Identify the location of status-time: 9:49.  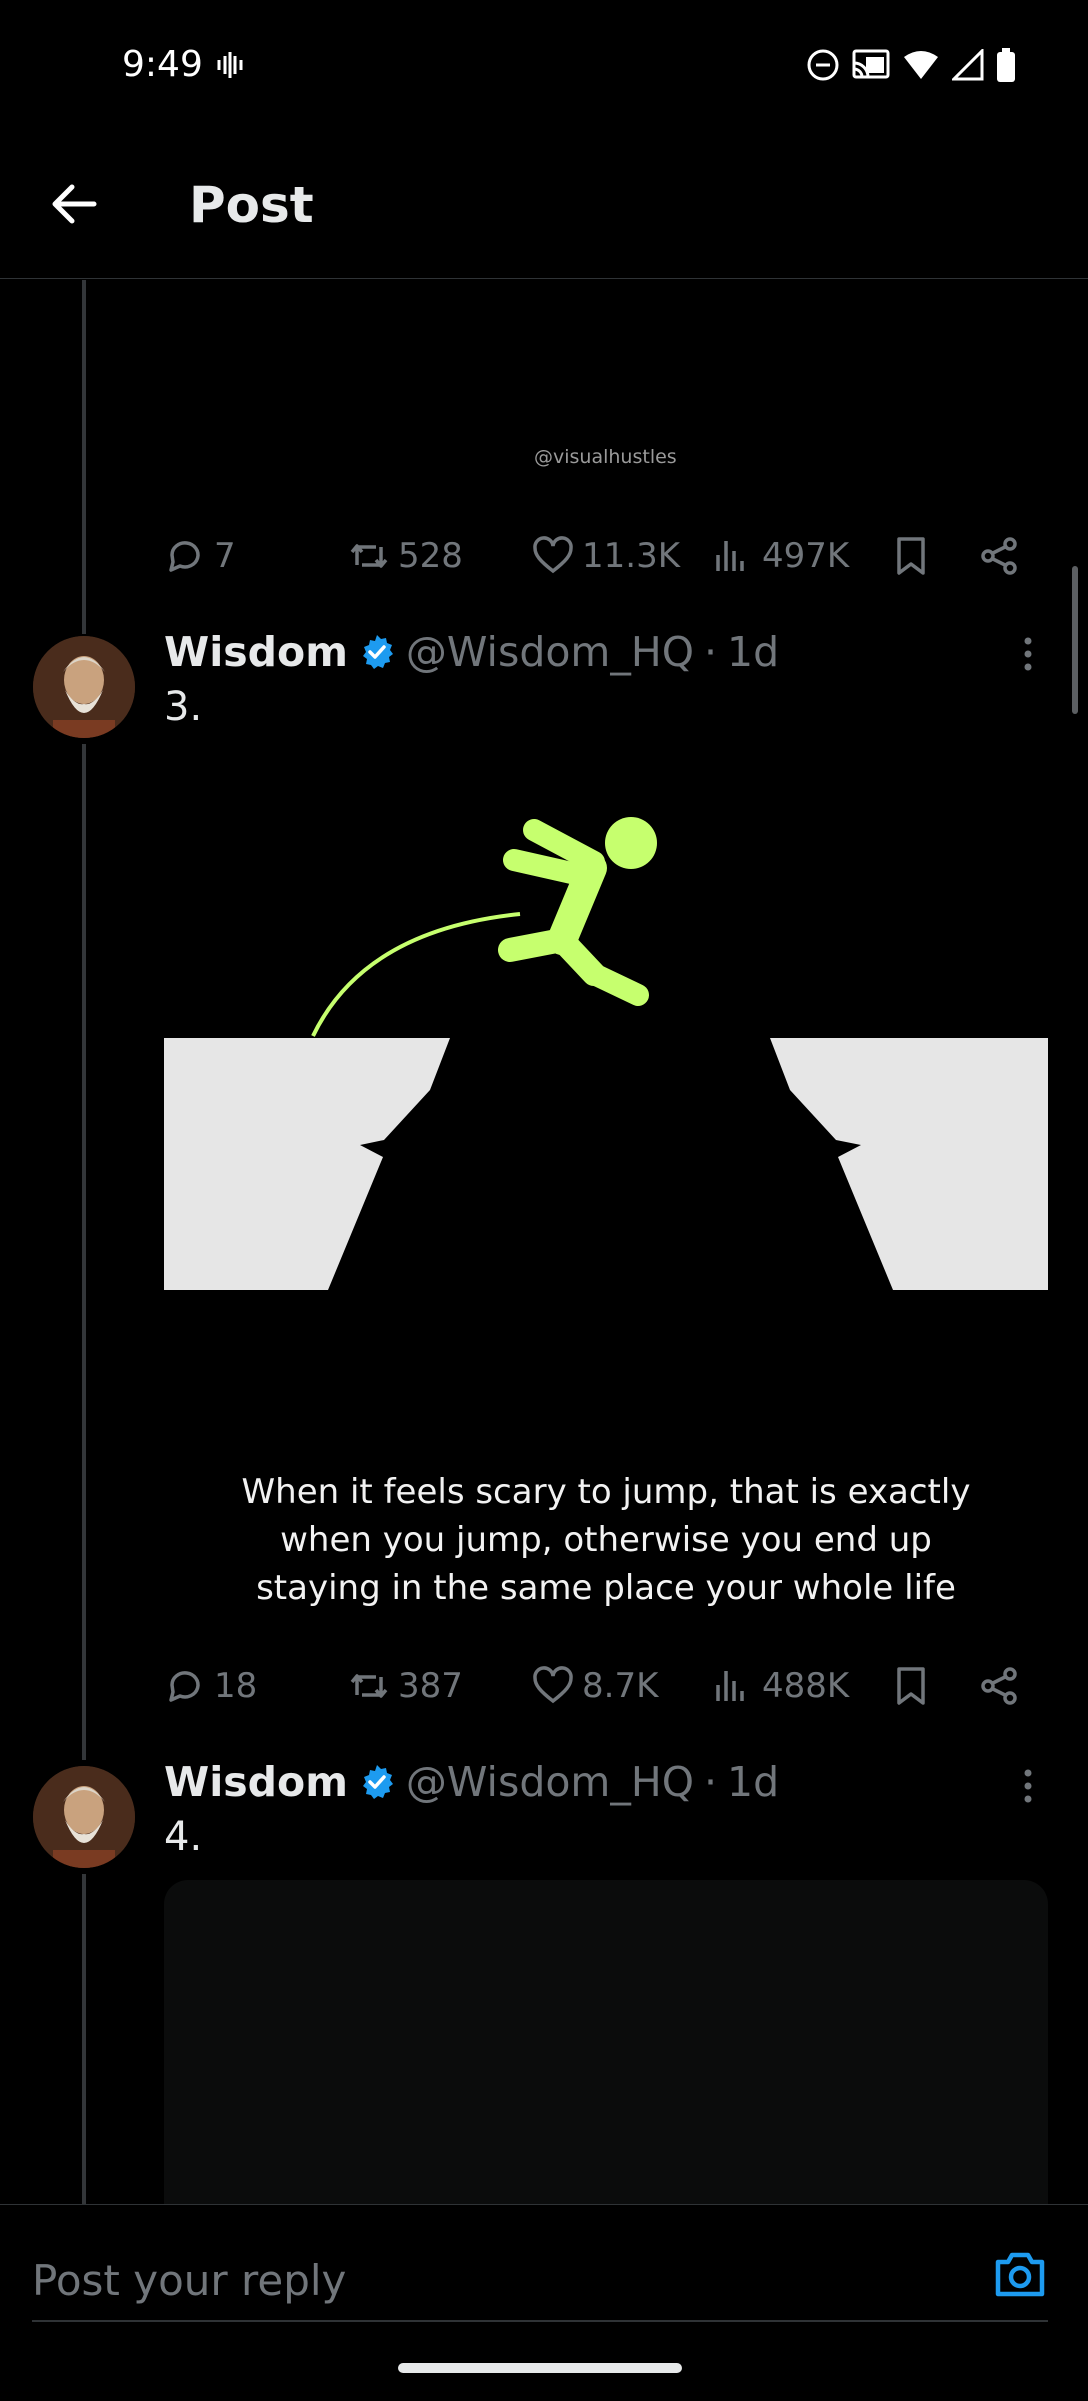
(162, 64).